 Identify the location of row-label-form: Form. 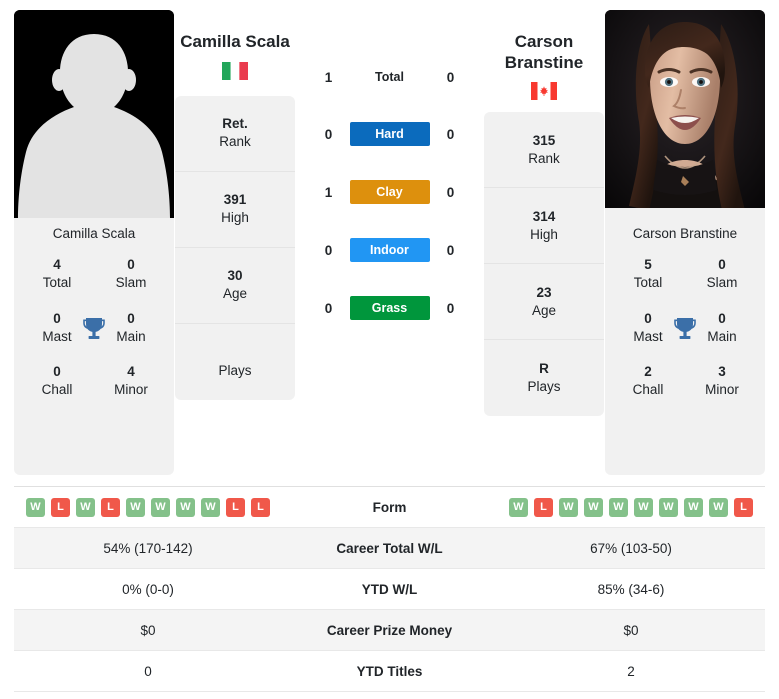
(389, 507).